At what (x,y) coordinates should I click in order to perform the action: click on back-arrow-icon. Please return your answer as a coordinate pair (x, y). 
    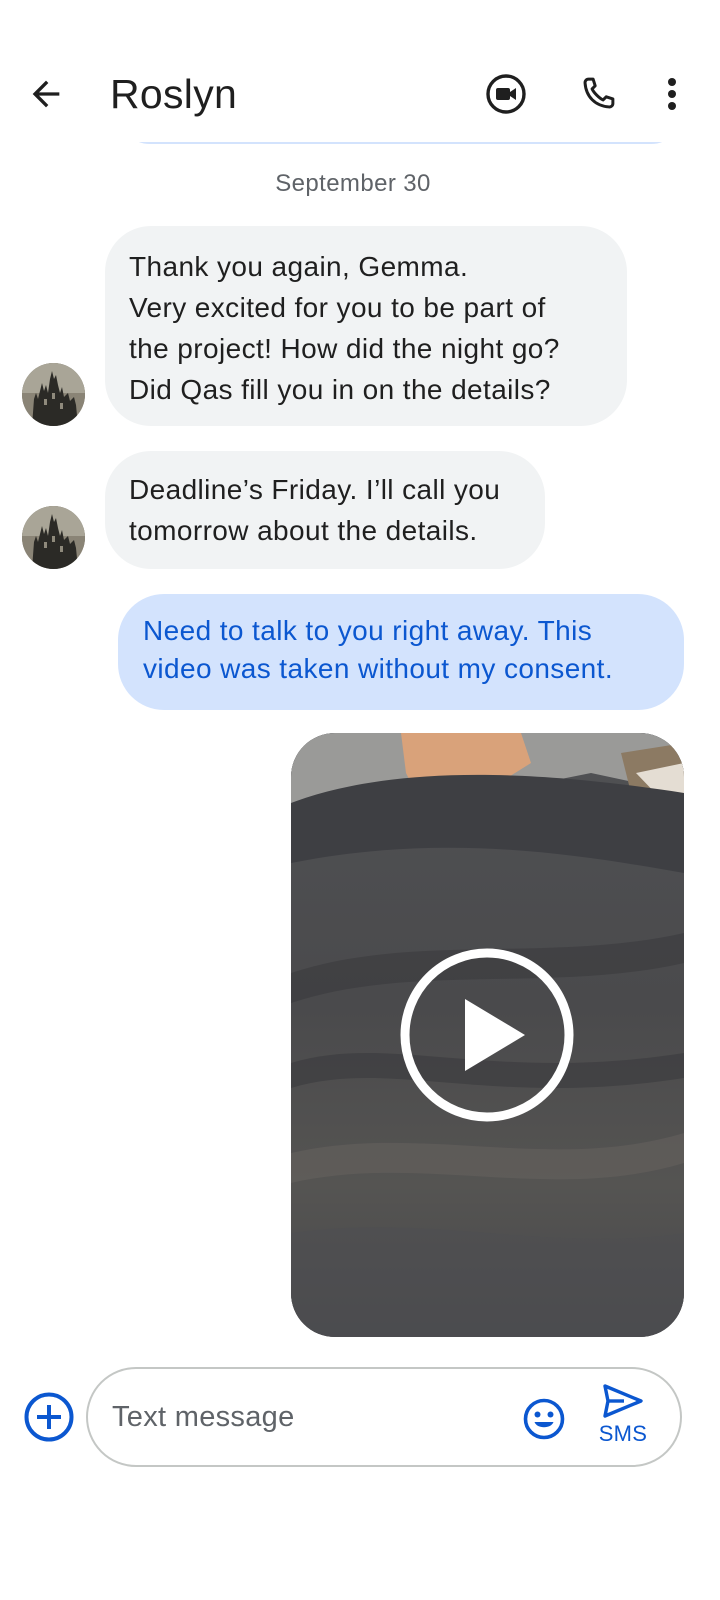
    Looking at the image, I should click on (46, 94).